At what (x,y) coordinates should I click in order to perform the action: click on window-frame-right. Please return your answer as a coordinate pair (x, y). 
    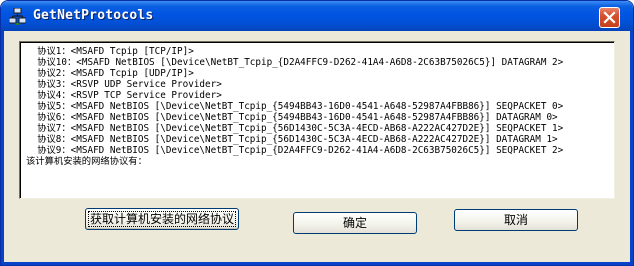
    Looking at the image, I should click on (631, 148).